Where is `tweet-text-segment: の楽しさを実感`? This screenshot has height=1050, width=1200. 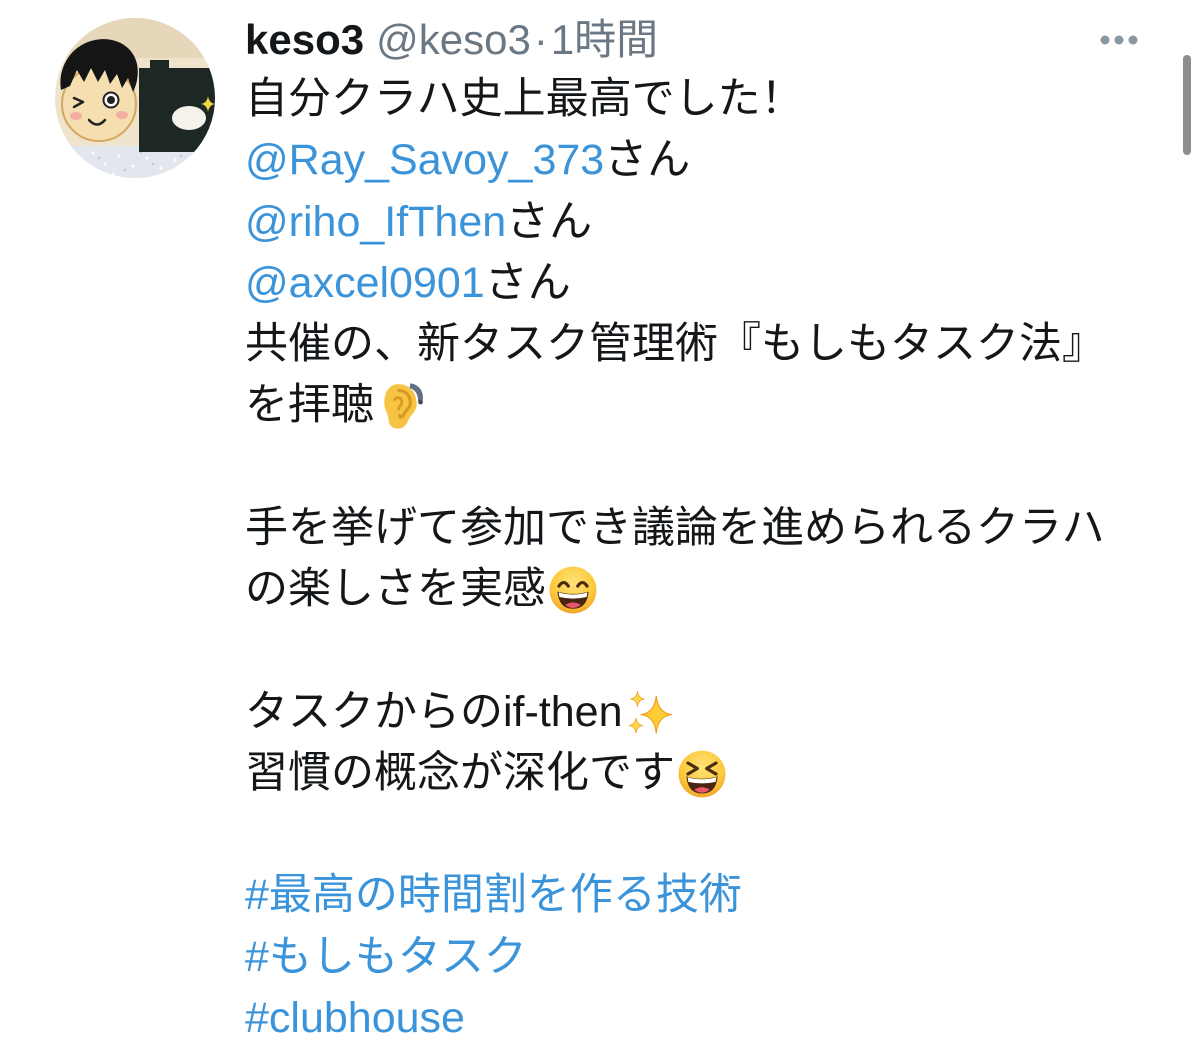
tweet-text-segment: の楽しさを実感 is located at coordinates (395, 589).